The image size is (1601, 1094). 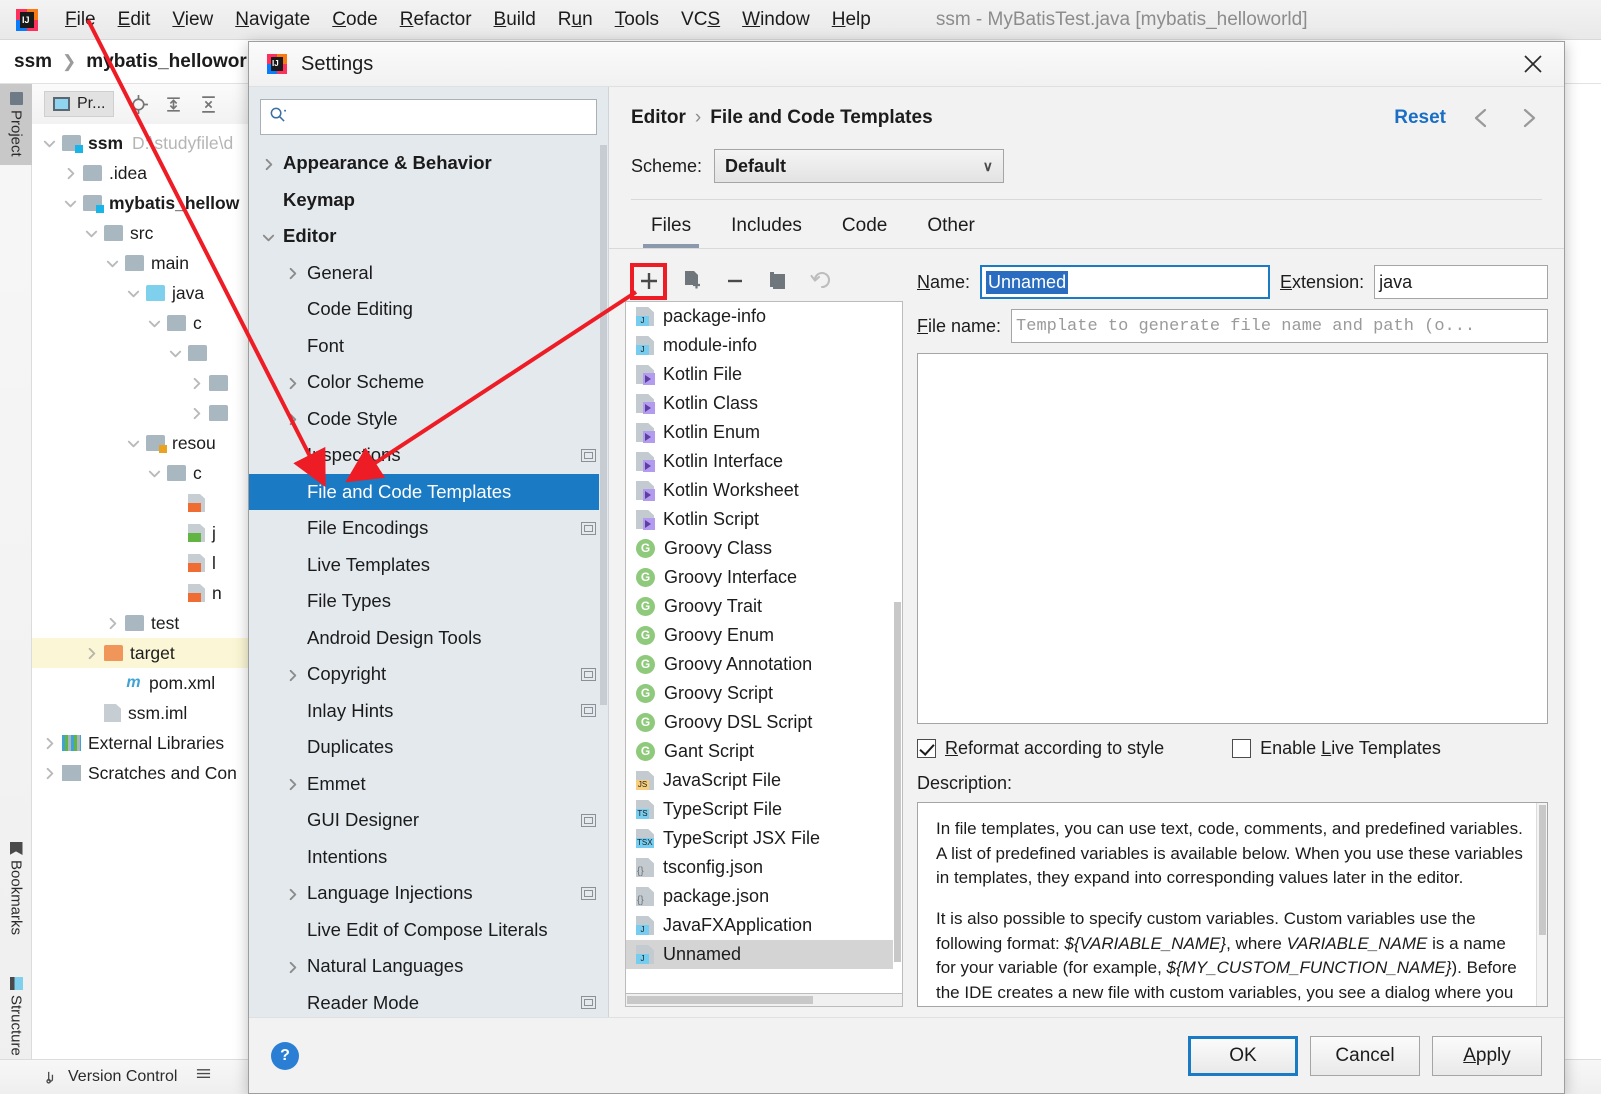 What do you see at coordinates (428, 674) in the screenshot?
I see `settings-nav-item-copyright: Copyright` at bounding box center [428, 674].